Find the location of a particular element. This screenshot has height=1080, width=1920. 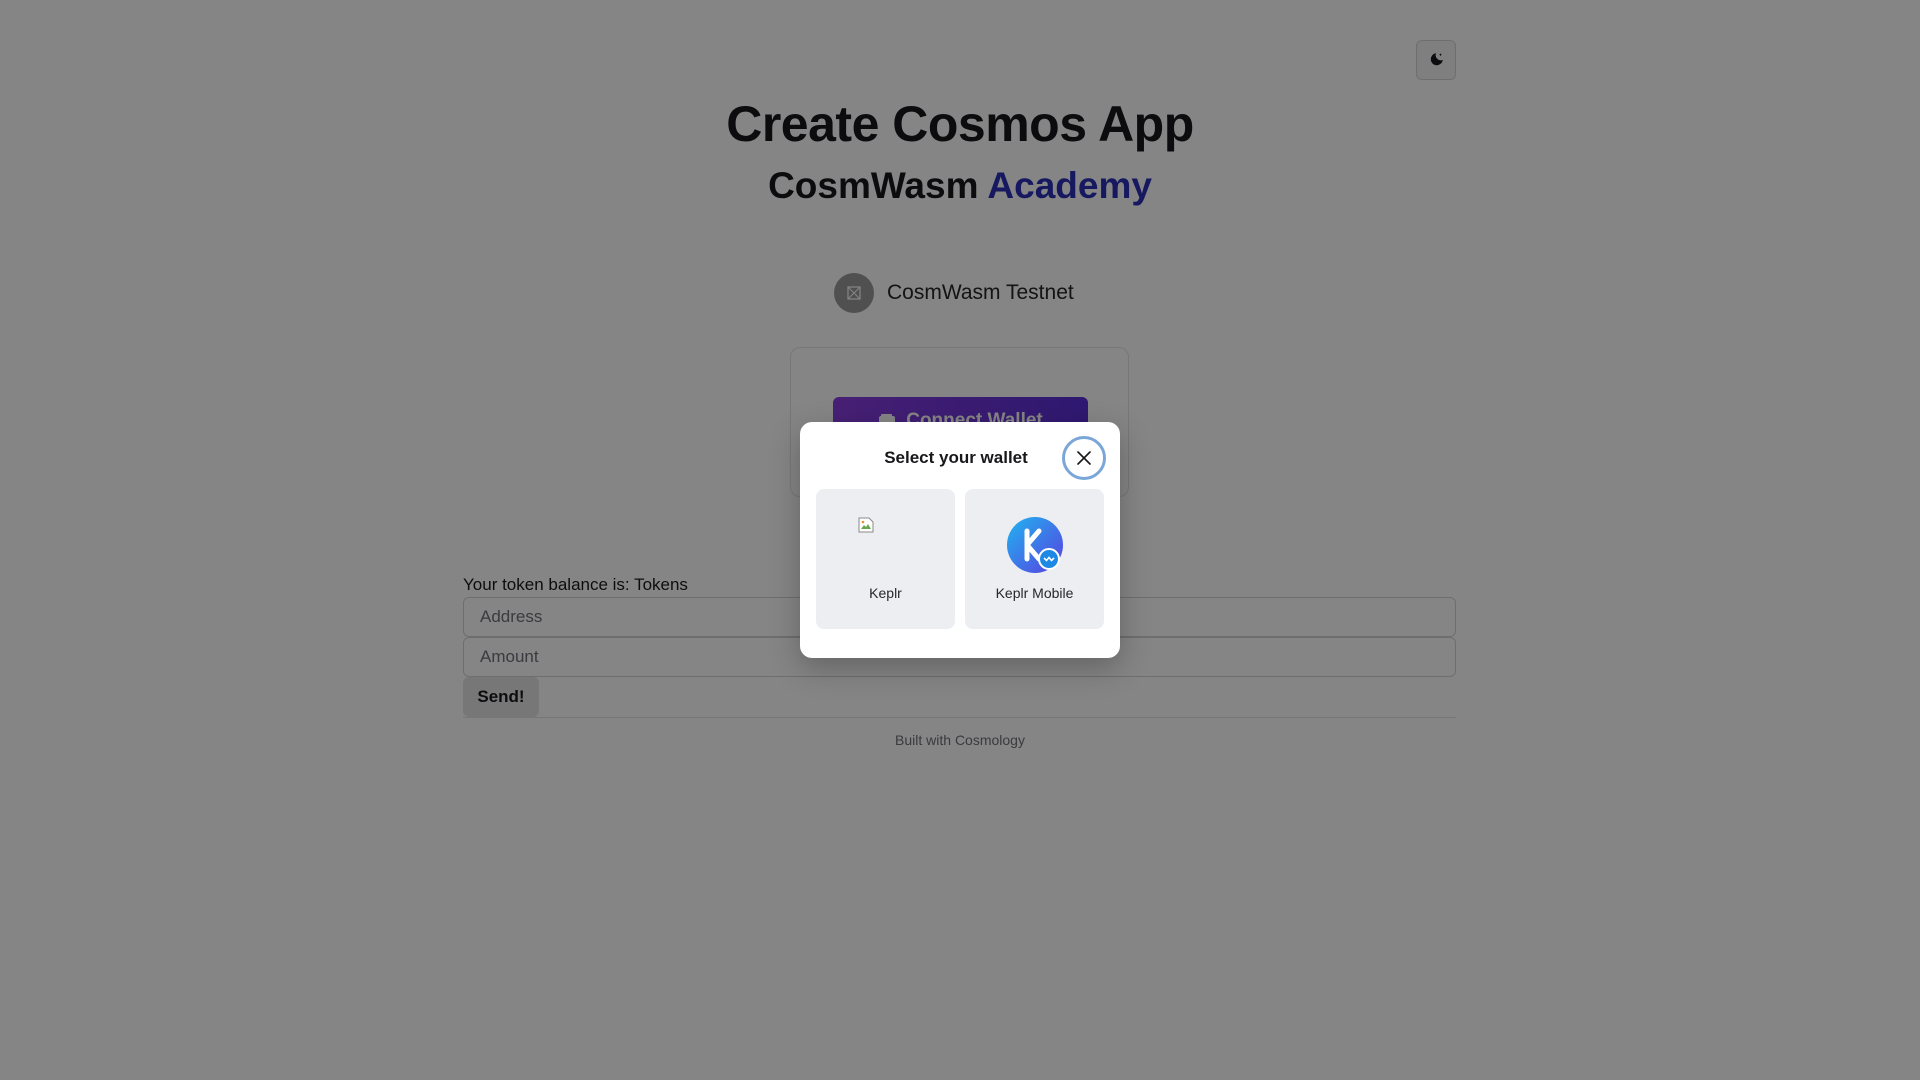

modal-close-button is located at coordinates (1084, 458).